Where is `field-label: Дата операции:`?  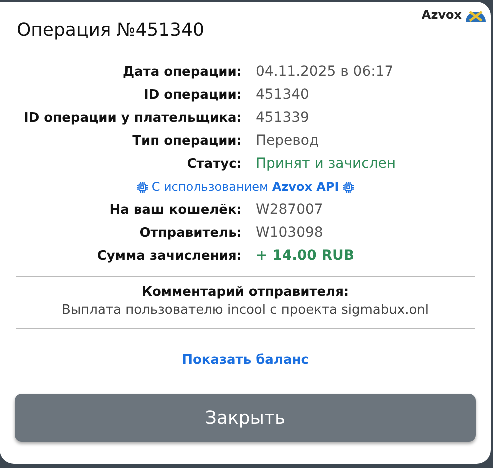
field-label: Дата операции: is located at coordinates (182, 73).